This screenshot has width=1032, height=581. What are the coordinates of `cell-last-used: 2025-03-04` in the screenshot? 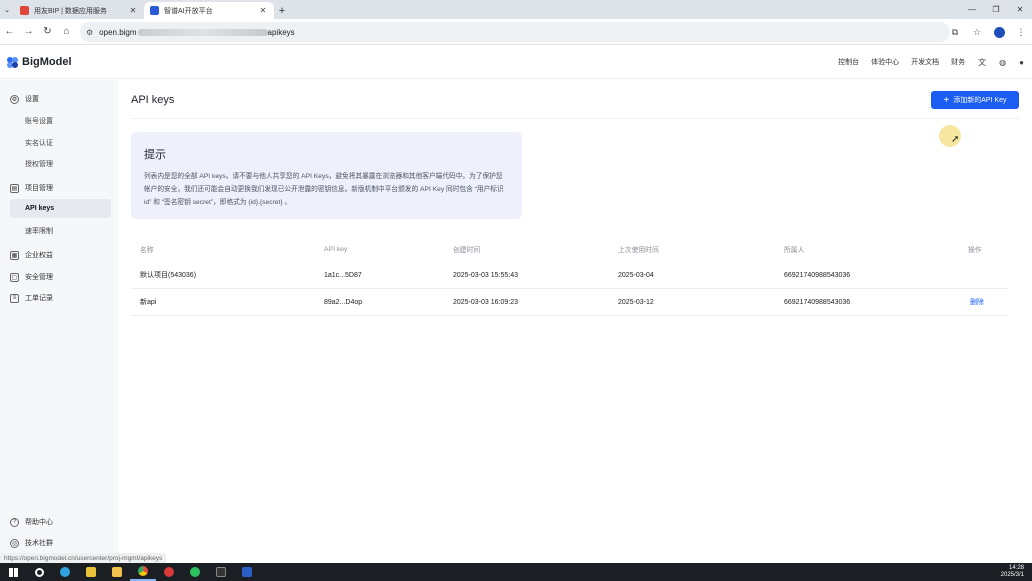 It's located at (636, 275).